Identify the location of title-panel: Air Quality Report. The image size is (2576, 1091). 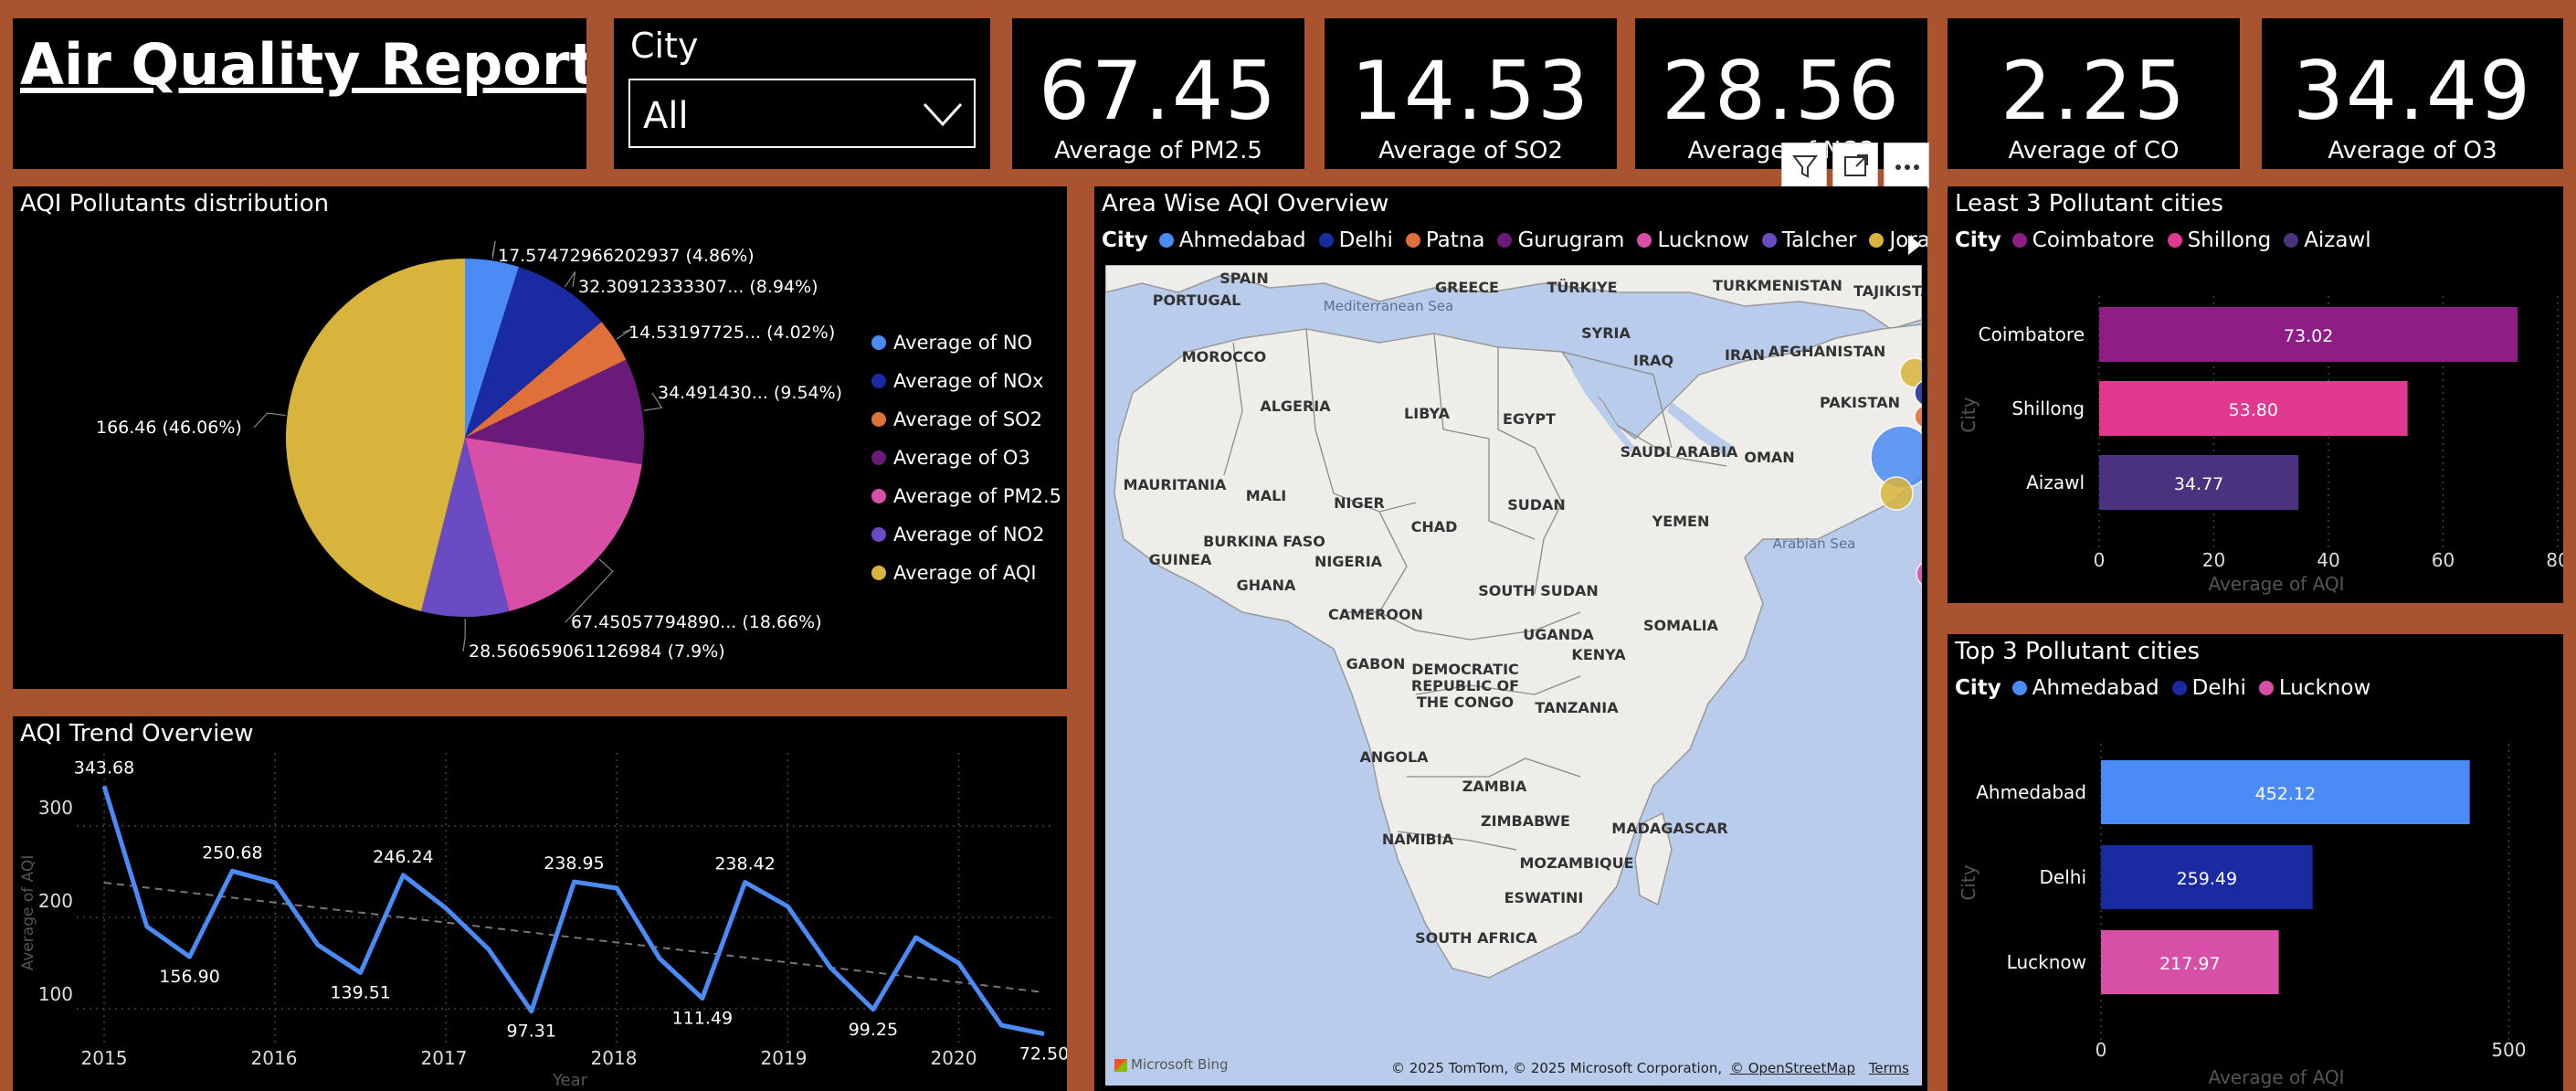
(299, 94).